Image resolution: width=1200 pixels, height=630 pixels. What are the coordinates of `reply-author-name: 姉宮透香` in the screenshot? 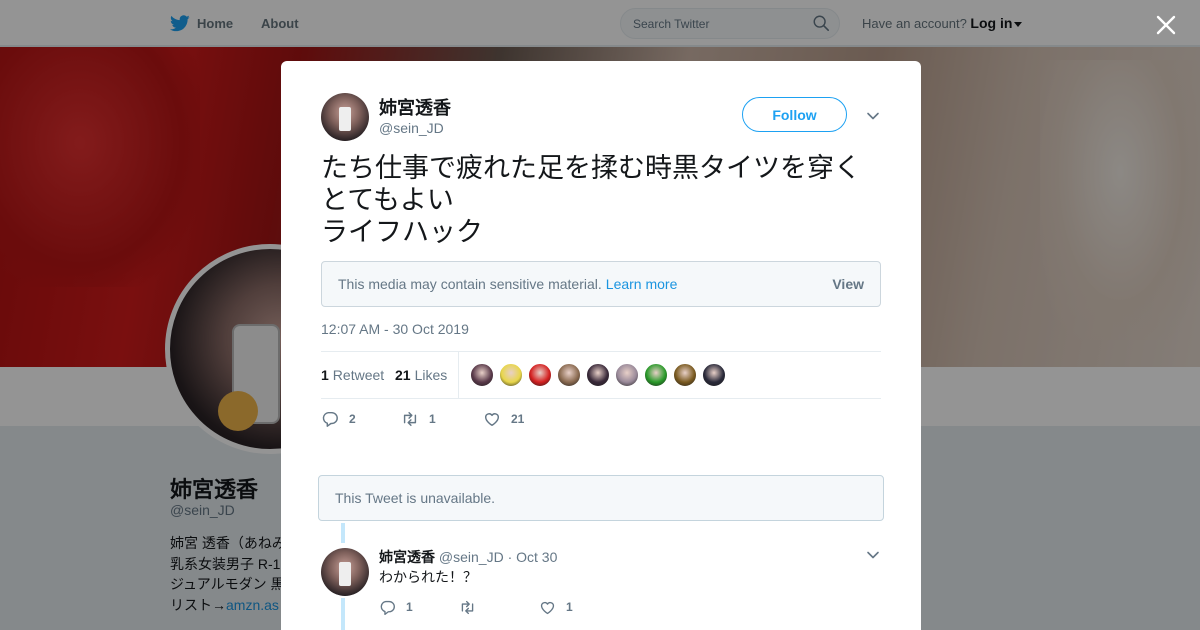 It's located at (407, 557).